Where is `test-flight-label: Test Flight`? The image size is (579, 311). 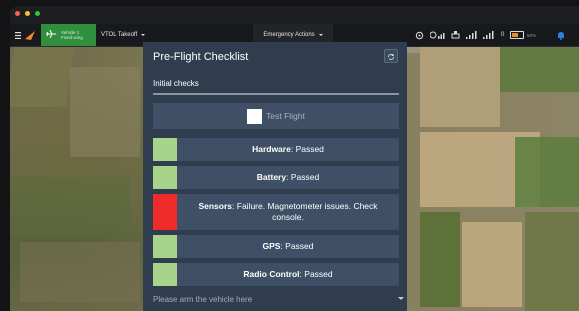 test-flight-label: Test Flight is located at coordinates (285, 116).